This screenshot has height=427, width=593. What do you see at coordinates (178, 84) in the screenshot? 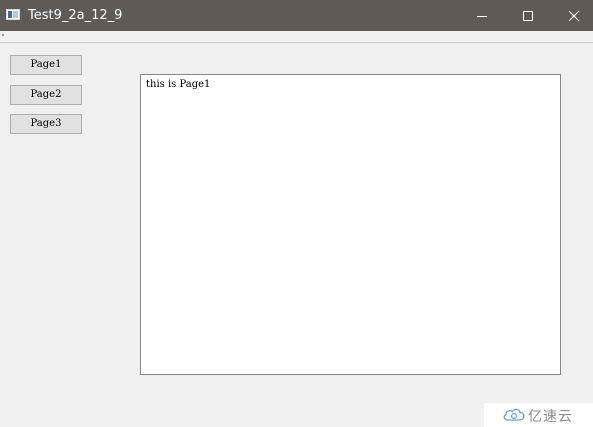
I see `page-content-text: this is Page1` at bounding box center [178, 84].